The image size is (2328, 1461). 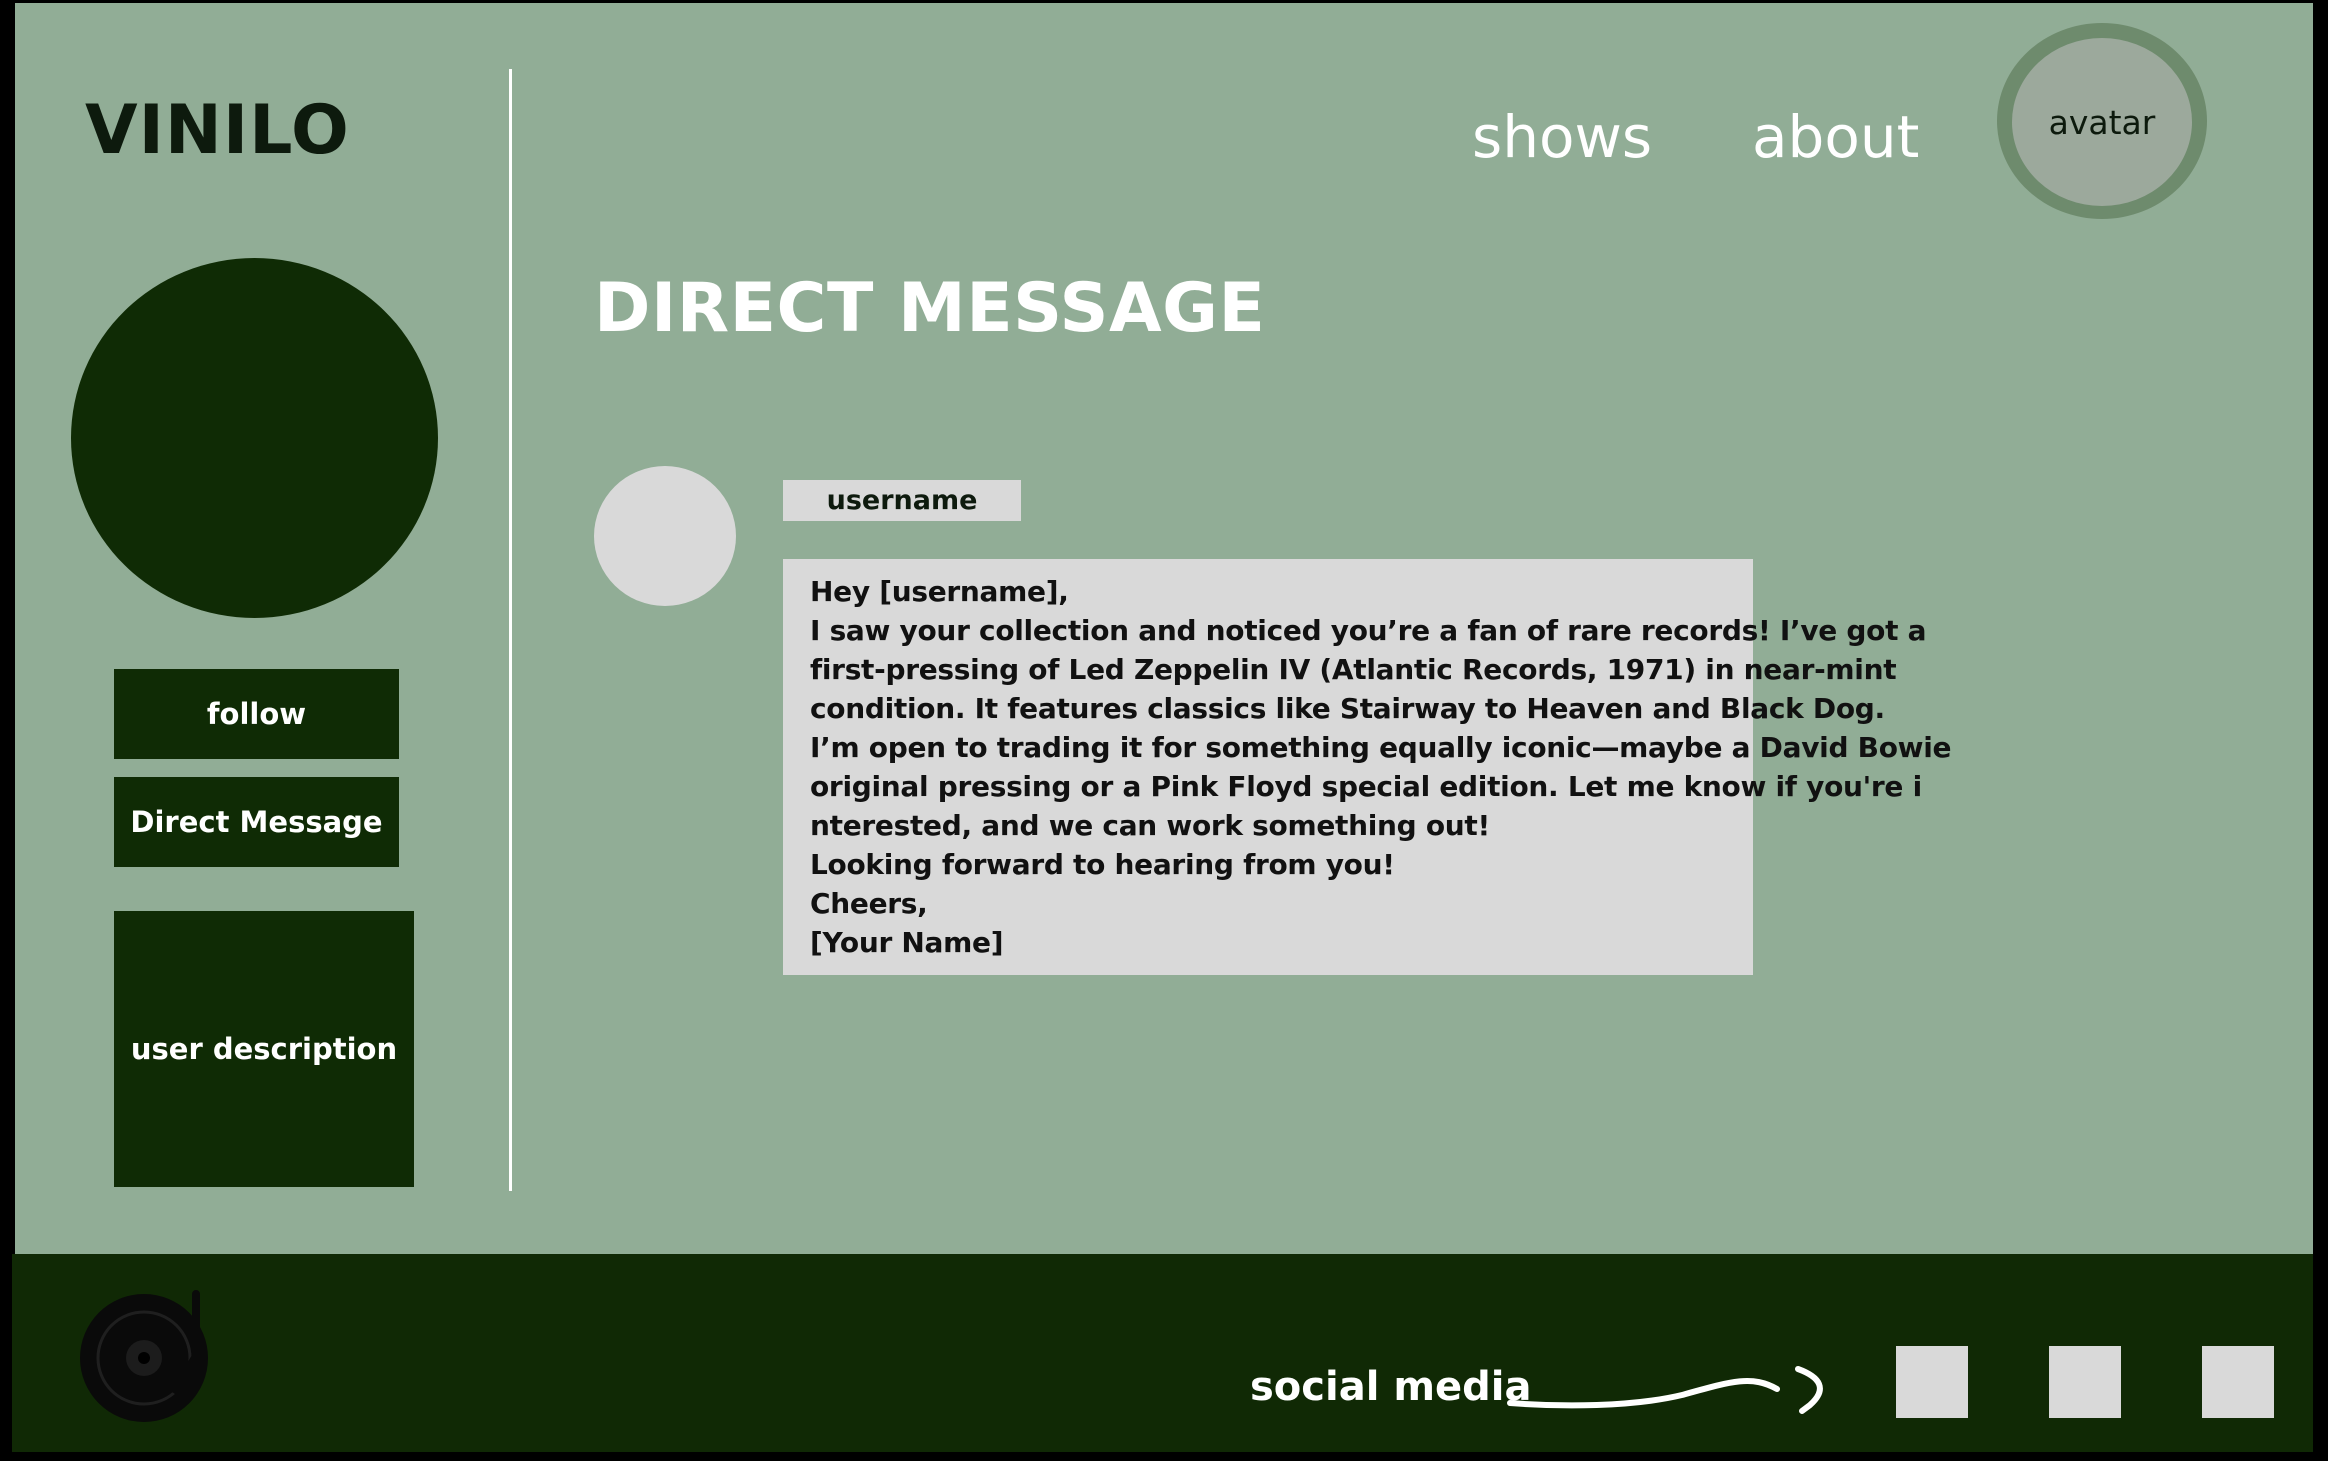 I want to click on page-title: DIRECT MESSAGE, so click(x=930, y=308).